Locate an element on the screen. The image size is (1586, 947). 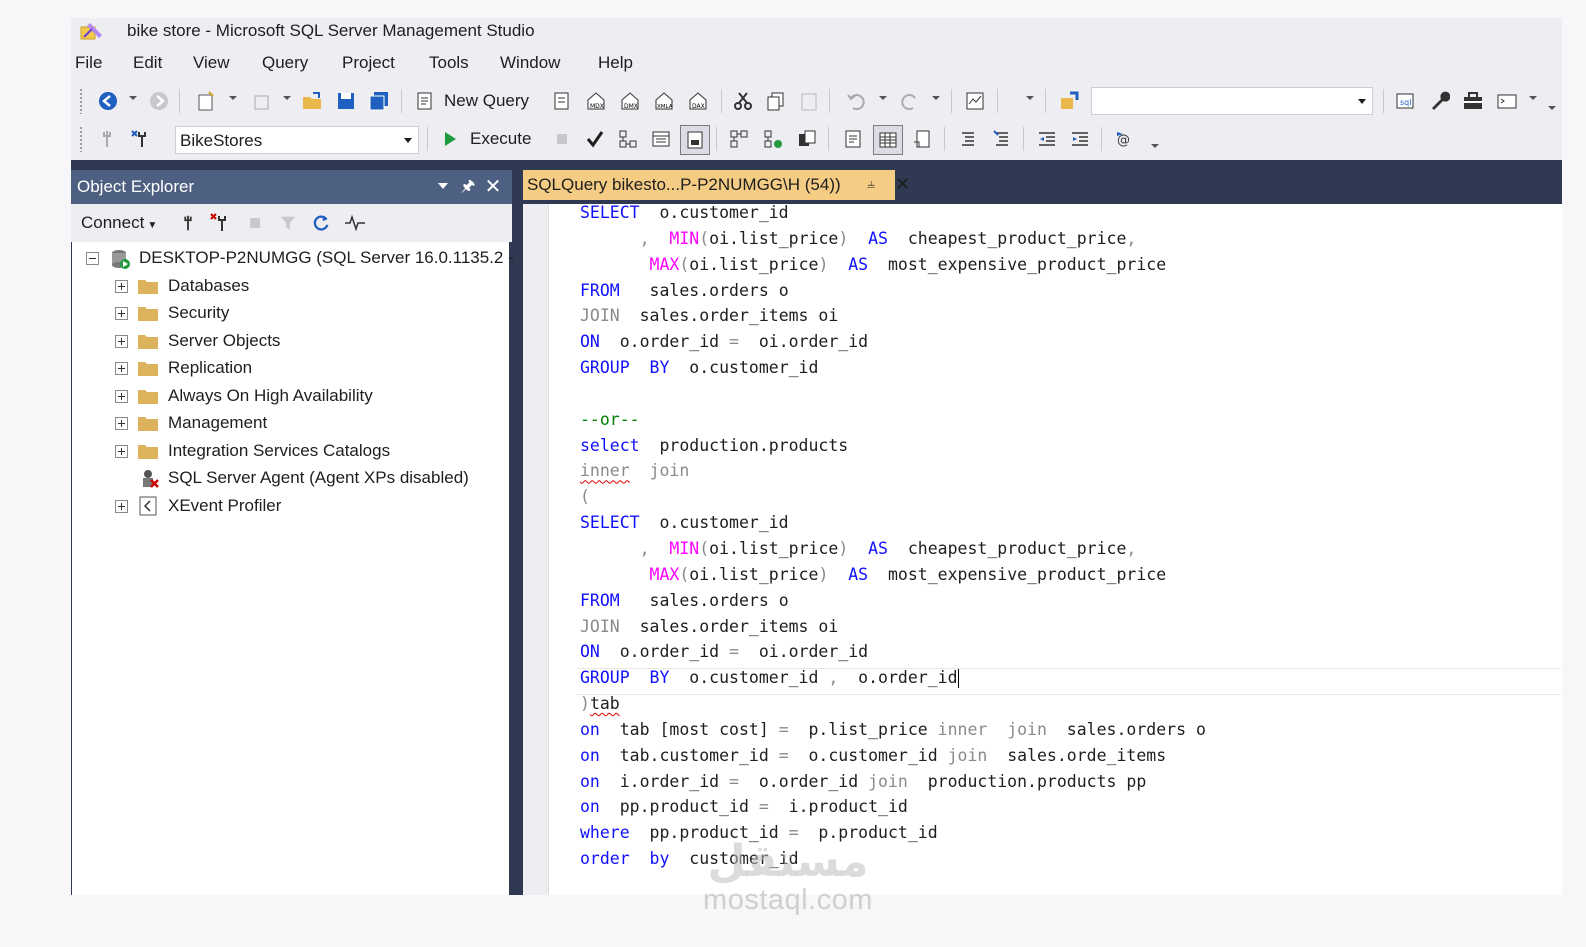
command-window-icon is located at coordinates (1507, 101).